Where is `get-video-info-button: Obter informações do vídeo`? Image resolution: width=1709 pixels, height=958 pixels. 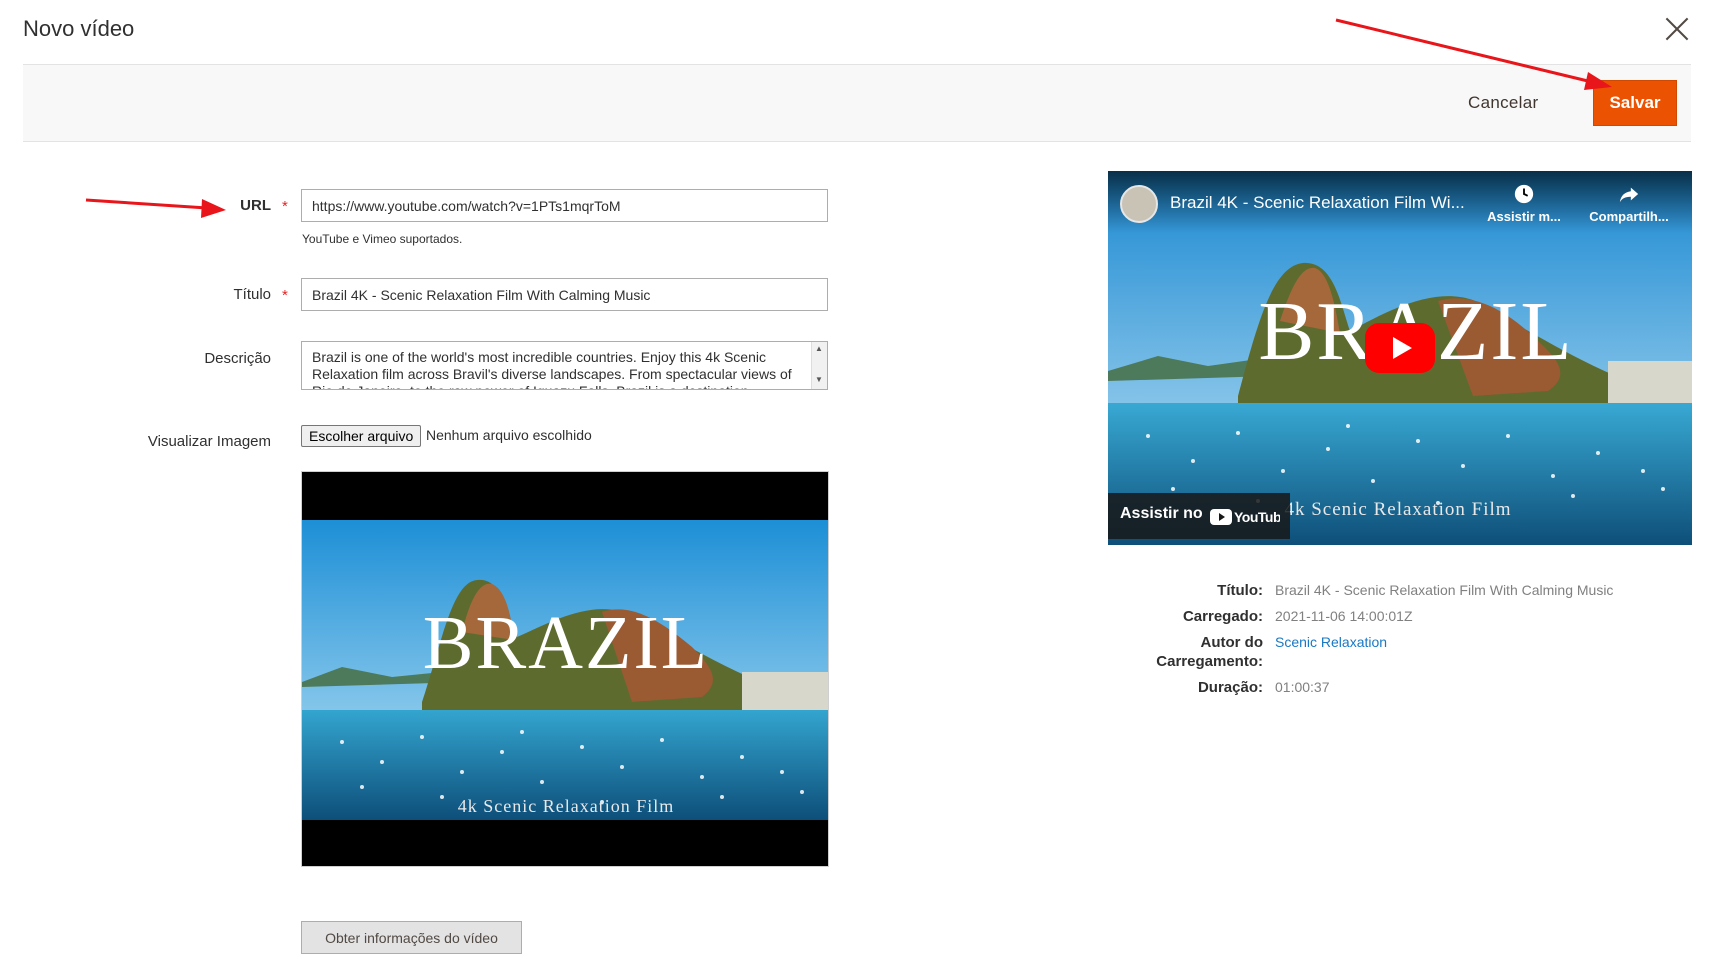
get-video-info-button: Obter informações do vídeo is located at coordinates (411, 937).